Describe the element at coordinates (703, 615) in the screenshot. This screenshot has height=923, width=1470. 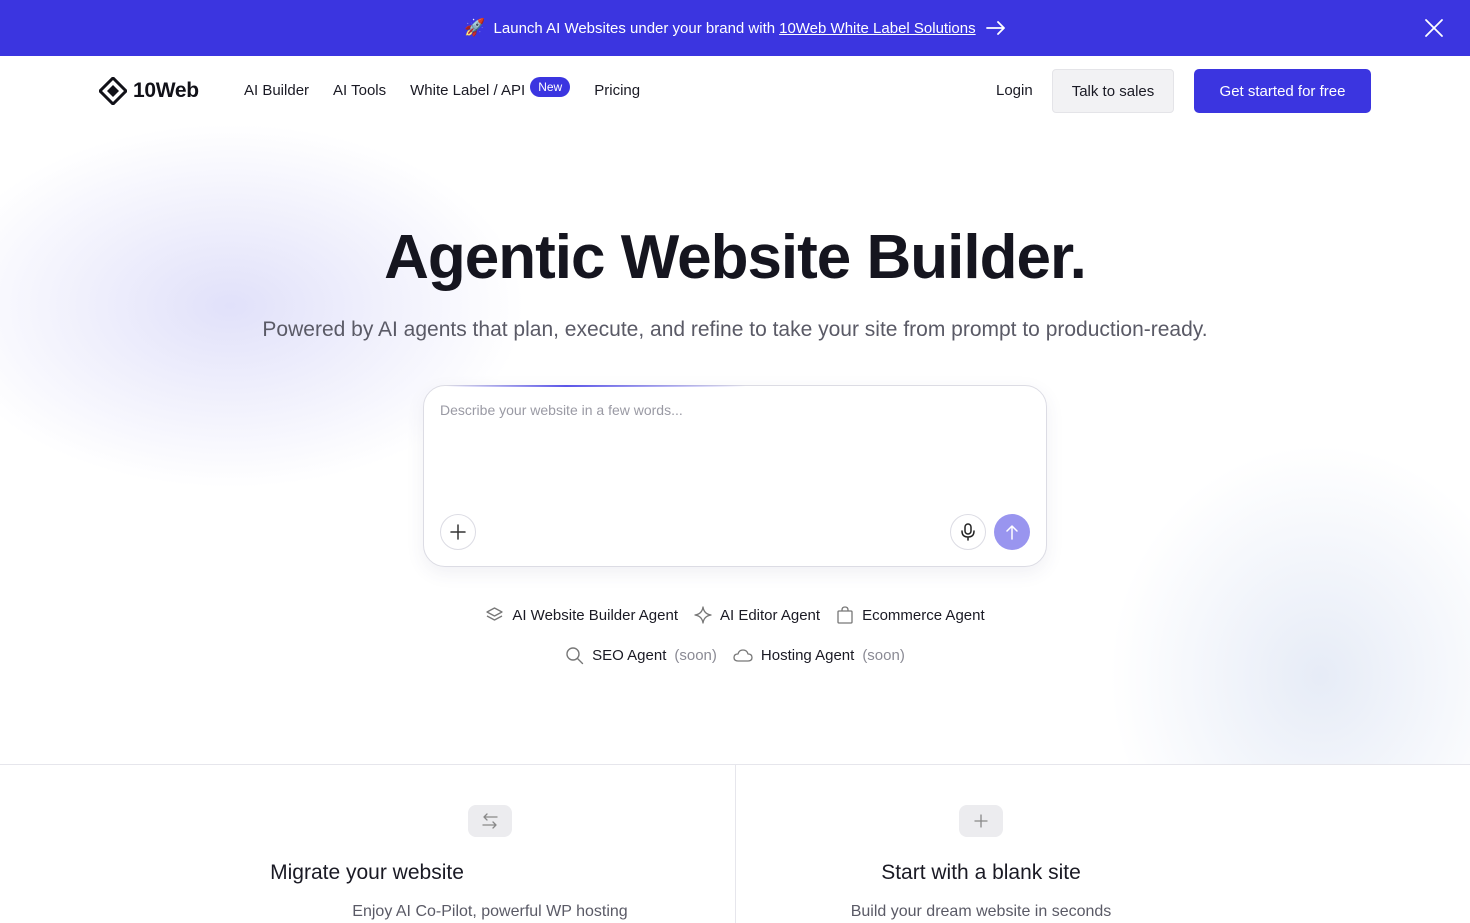
I see `sparkle-icon` at that location.